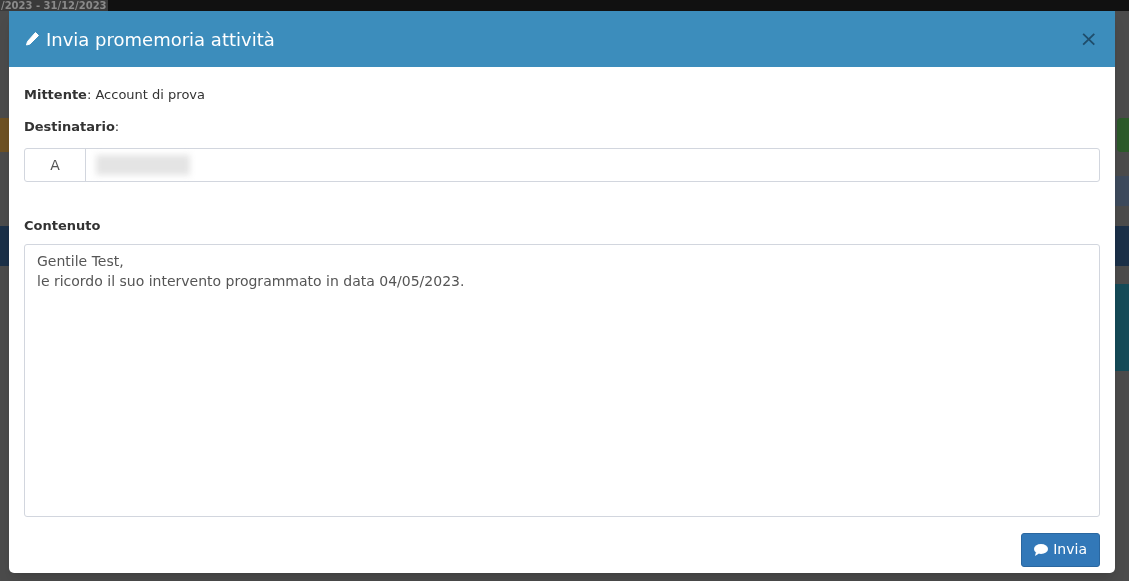 This screenshot has height=581, width=1129. I want to click on content-label: Contenuto, so click(63, 226).